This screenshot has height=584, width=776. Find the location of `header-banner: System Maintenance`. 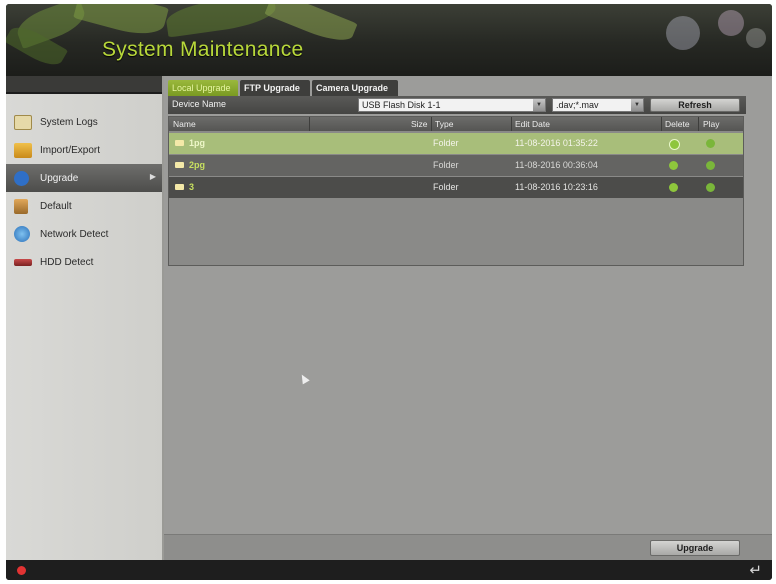

header-banner: System Maintenance is located at coordinates (389, 40).